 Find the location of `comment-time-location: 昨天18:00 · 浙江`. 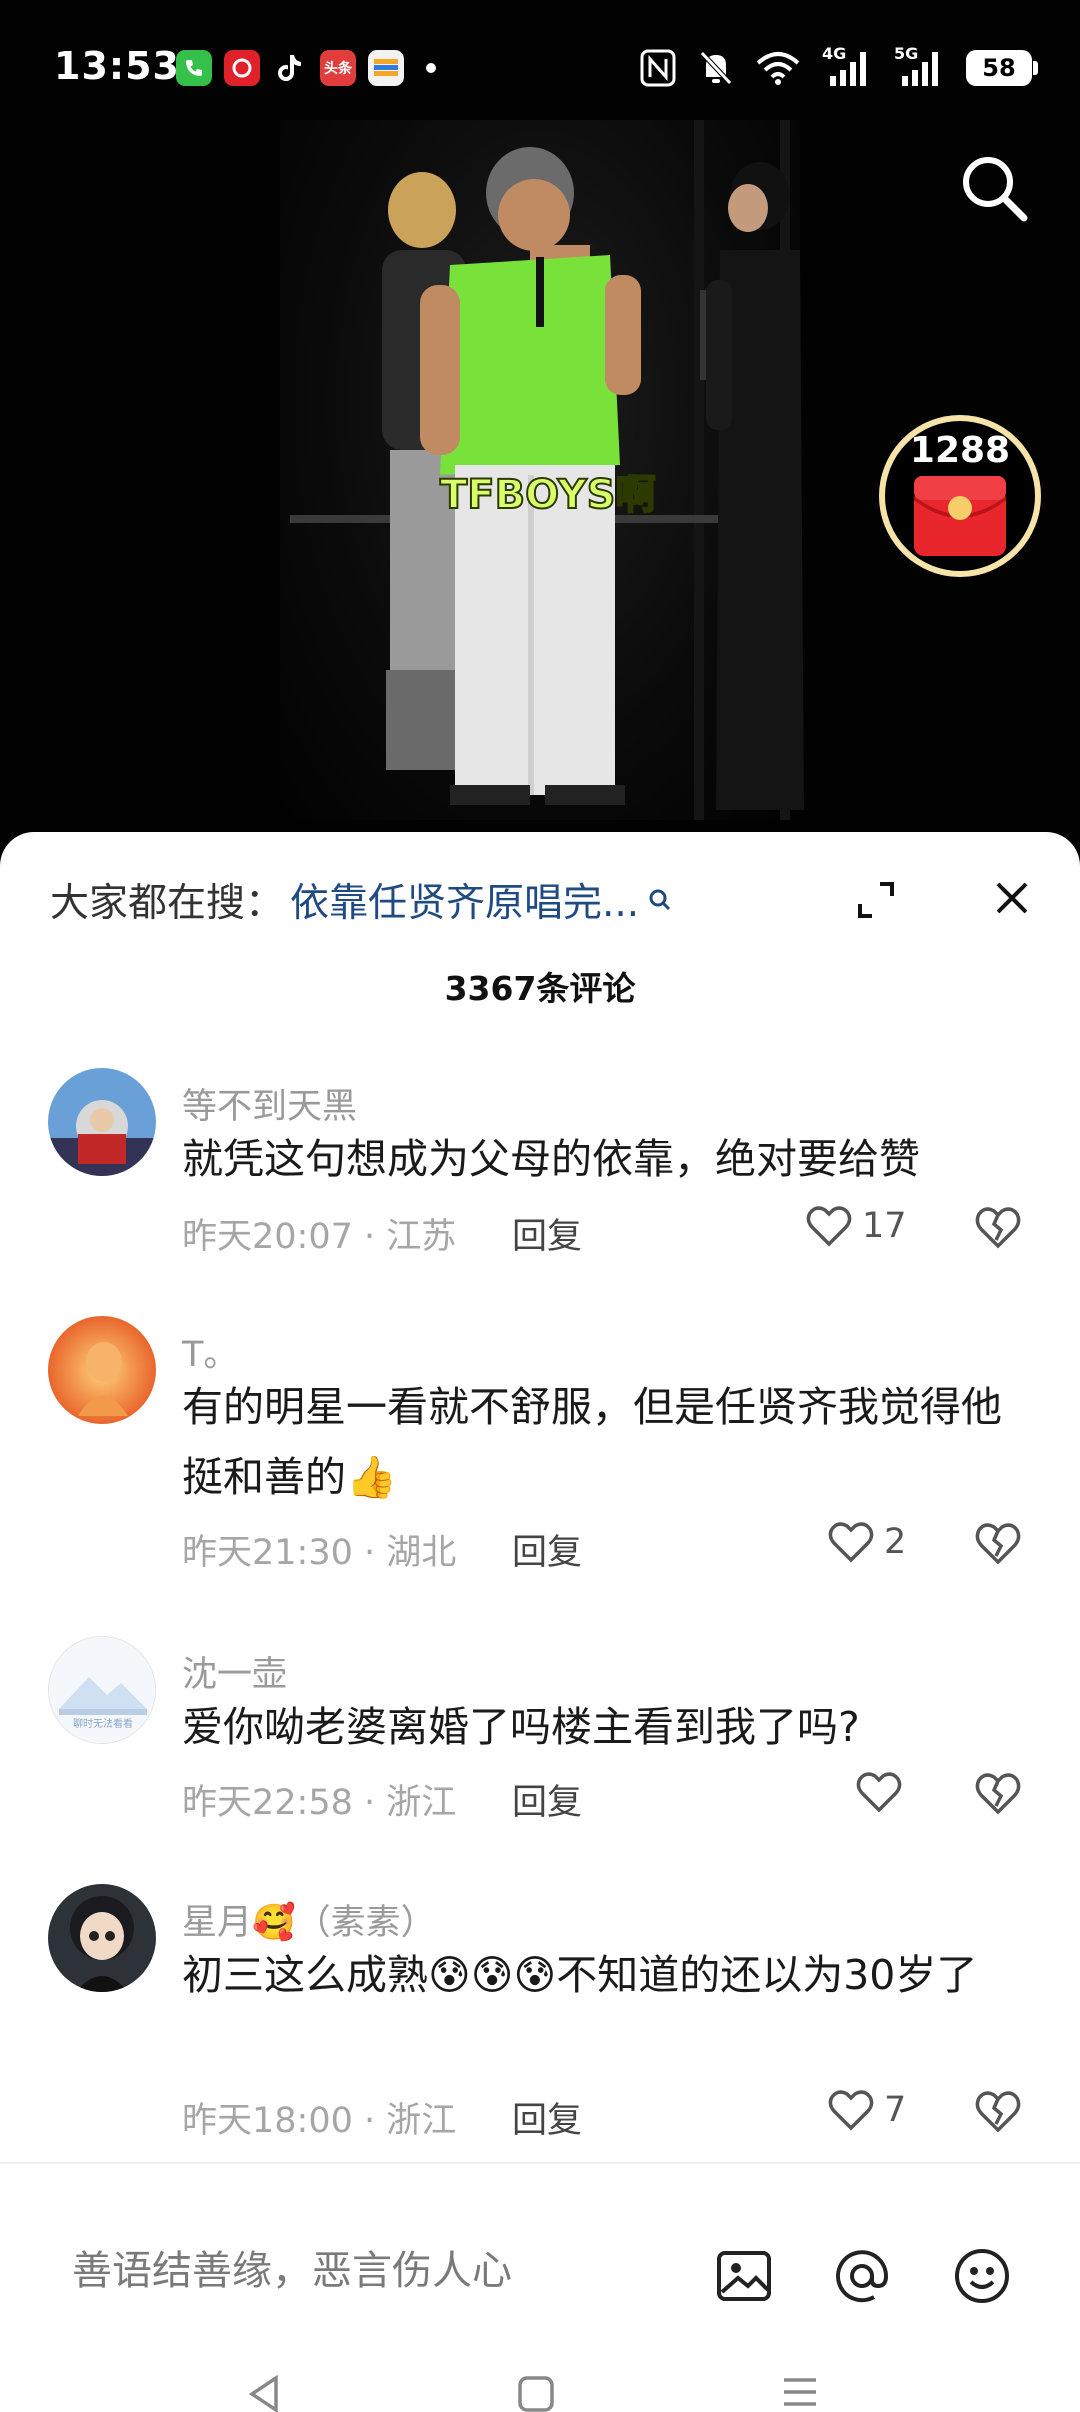

comment-time-location: 昨天18:00 · 浙江 is located at coordinates (319, 2121).